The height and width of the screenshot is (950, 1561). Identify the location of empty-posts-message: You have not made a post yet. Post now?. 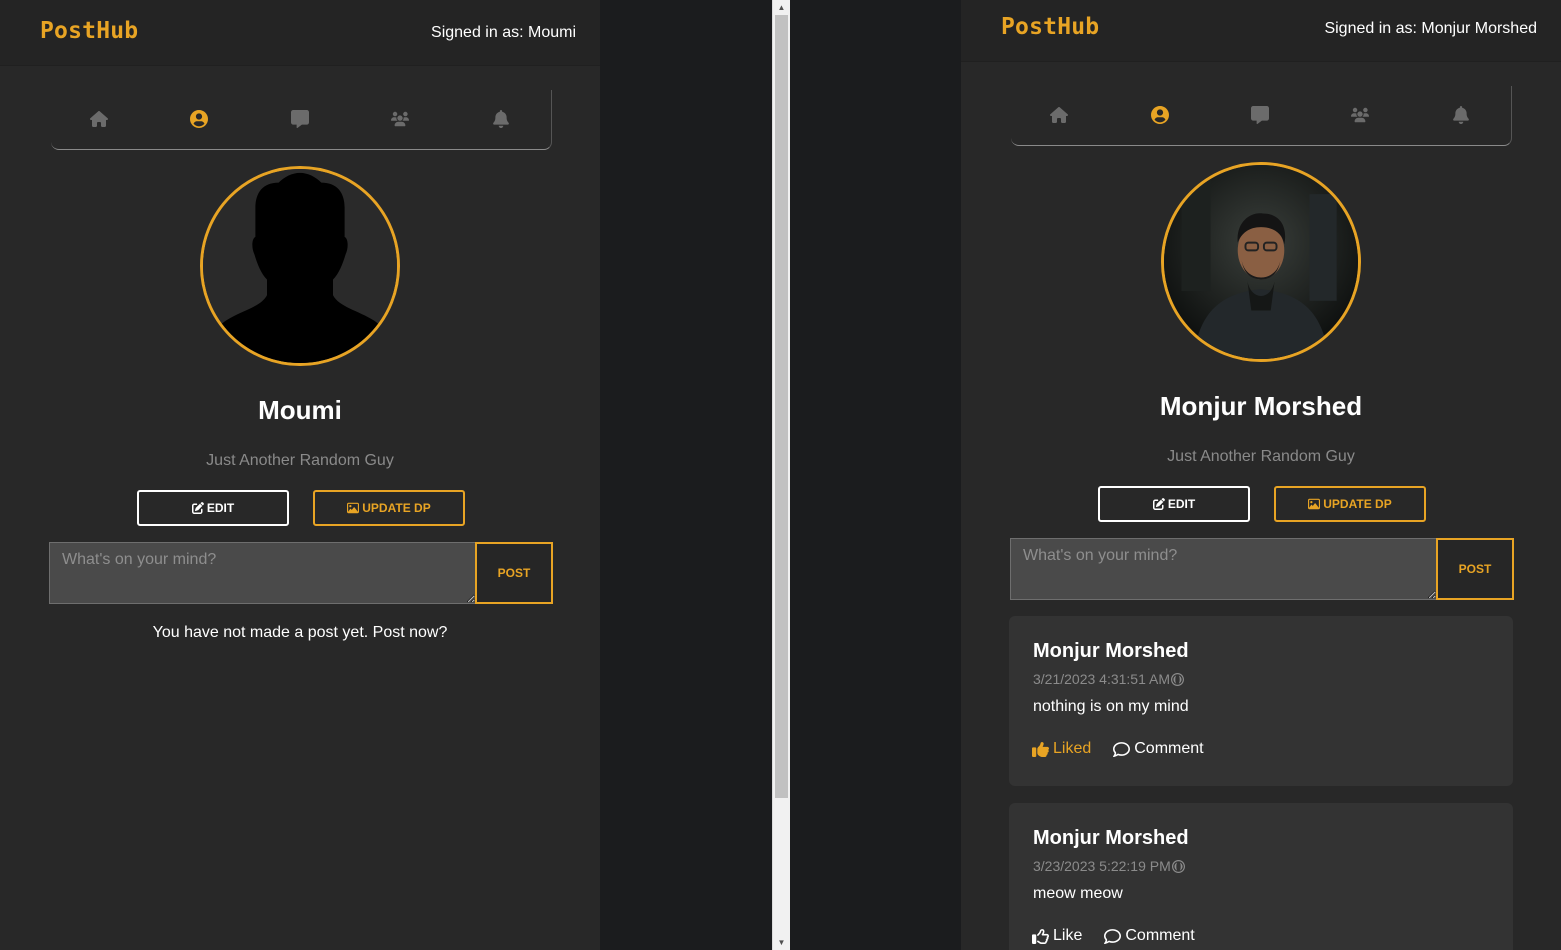
(300, 633).